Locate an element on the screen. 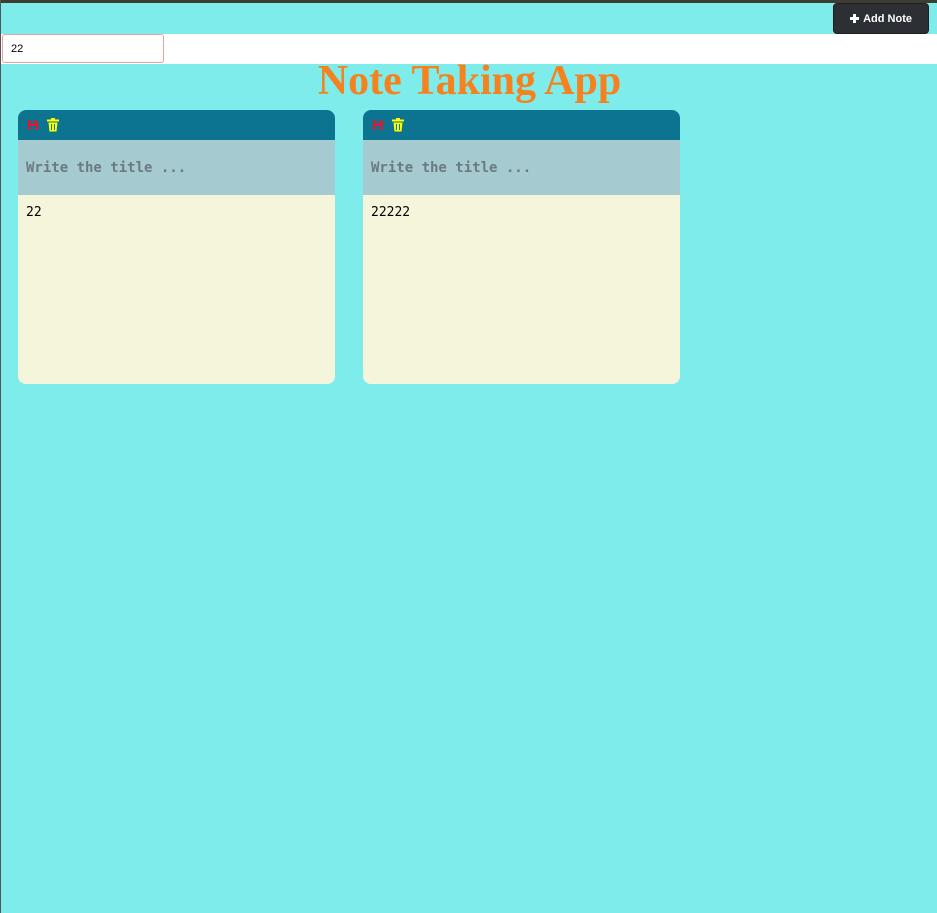 Image resolution: width=937 pixels, height=913 pixels. add-note-button: Add Note is located at coordinates (881, 18).